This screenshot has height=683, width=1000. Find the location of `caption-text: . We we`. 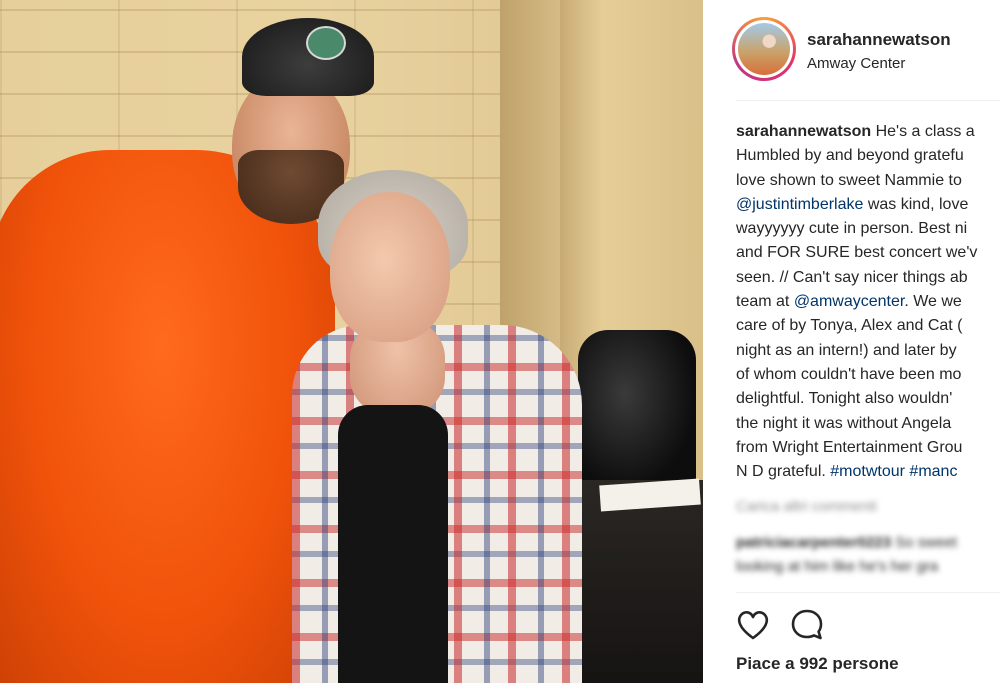

caption-text: . We we is located at coordinates (933, 302).